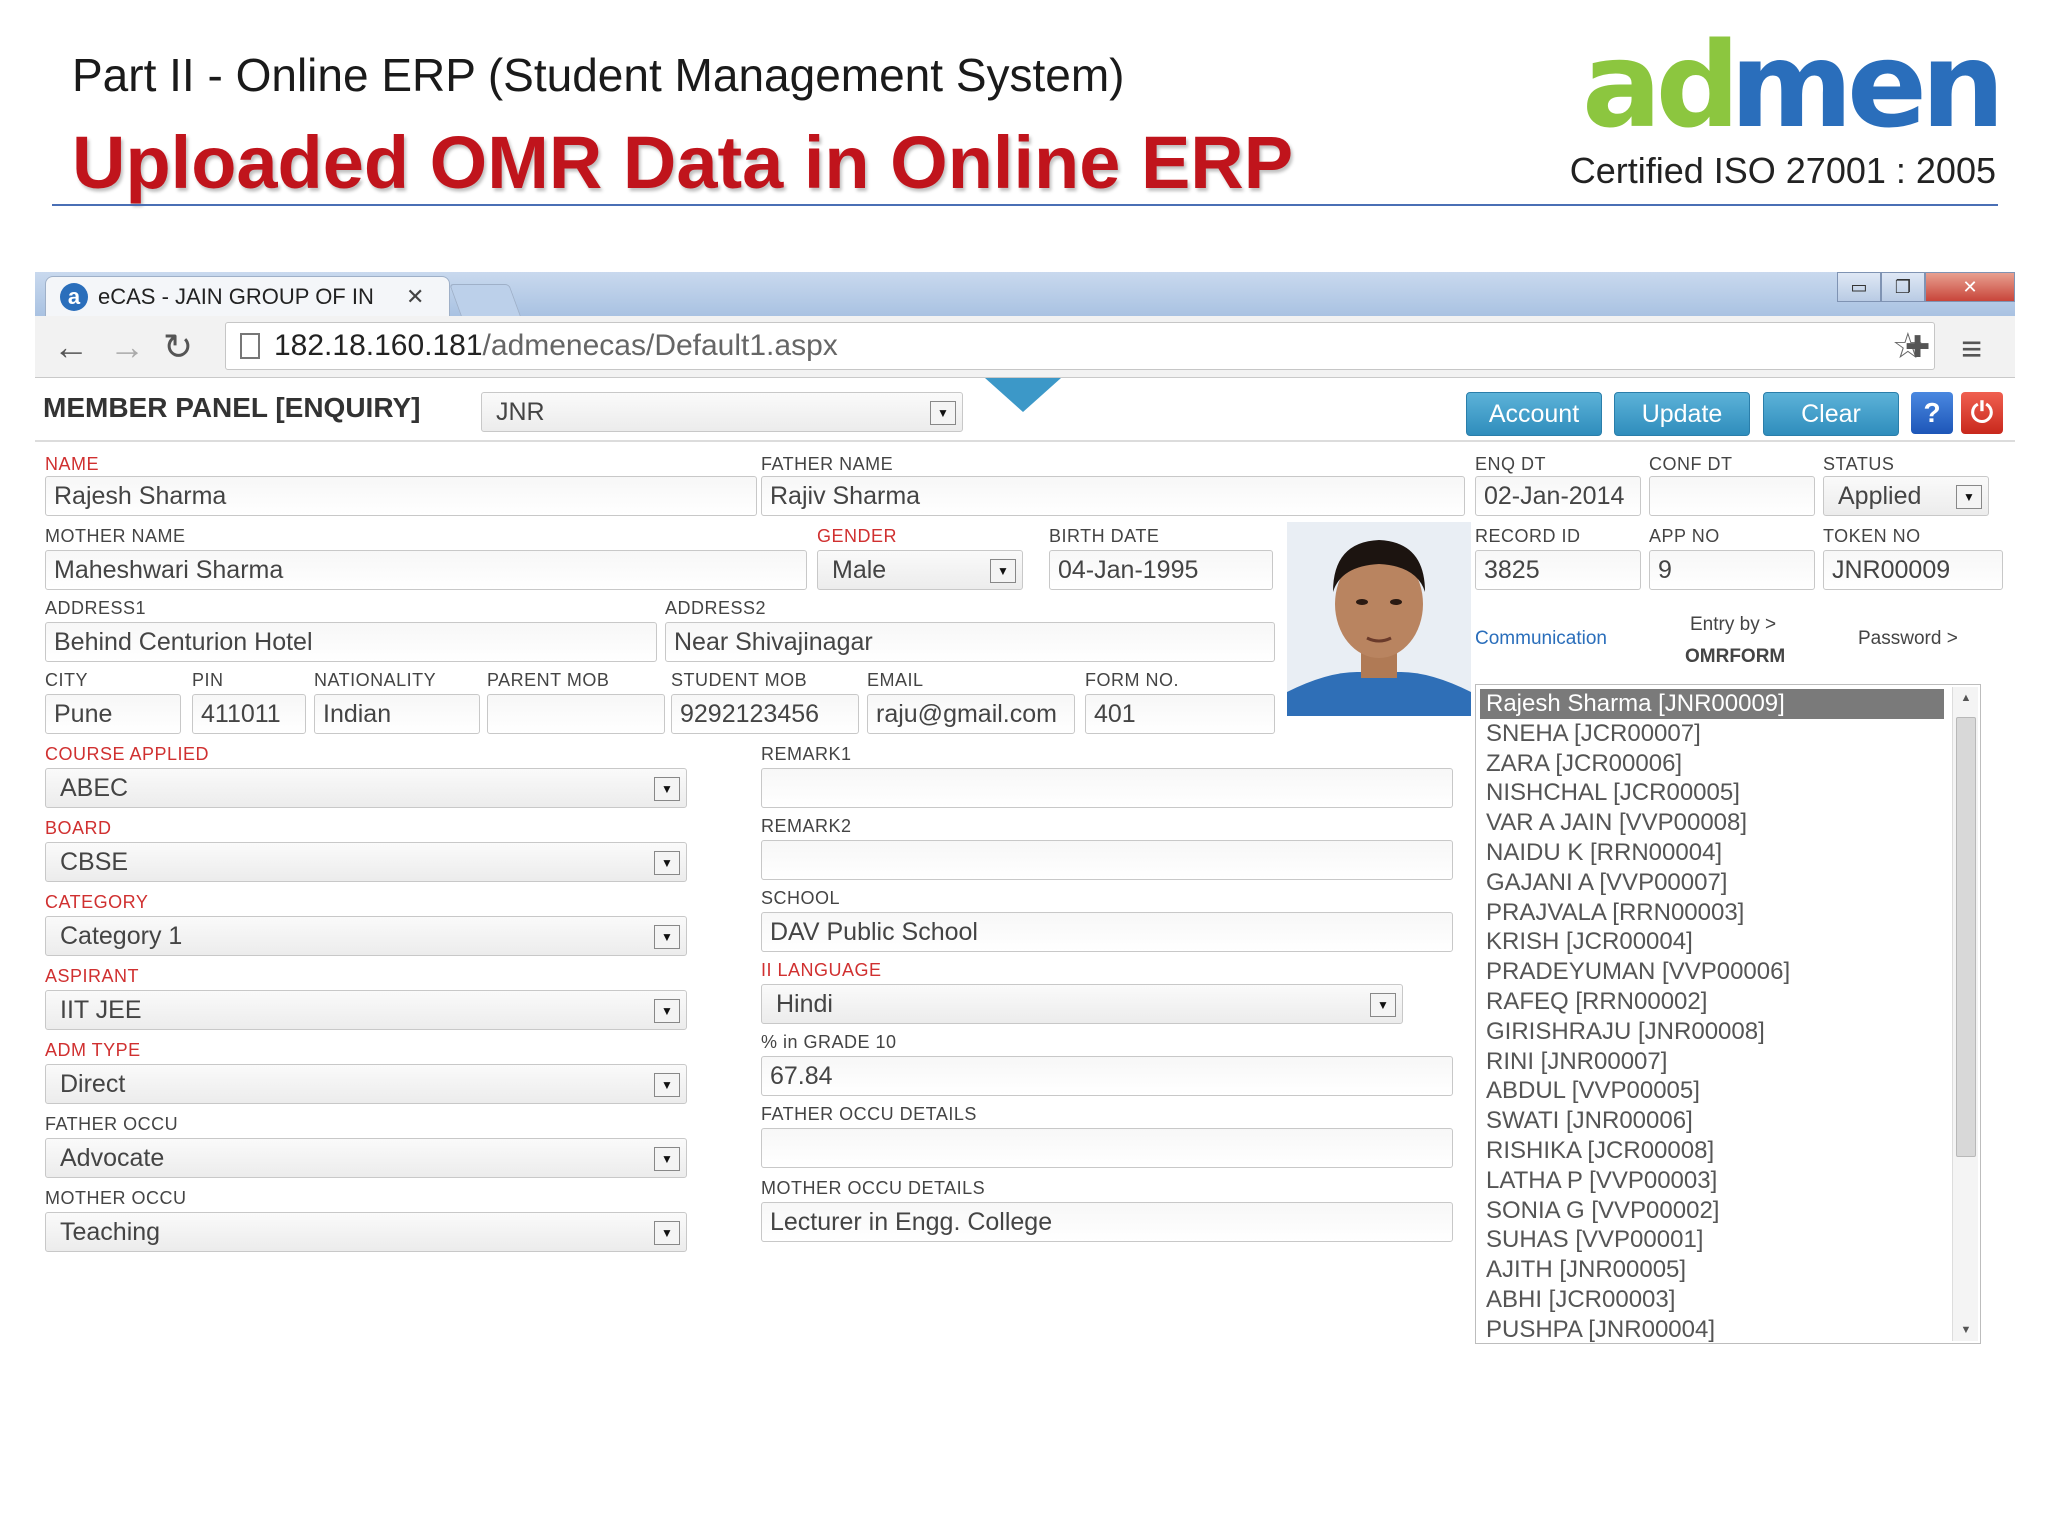  I want to click on mother-occu-details-field: Lecturer in Engg. College, so click(1107, 1222).